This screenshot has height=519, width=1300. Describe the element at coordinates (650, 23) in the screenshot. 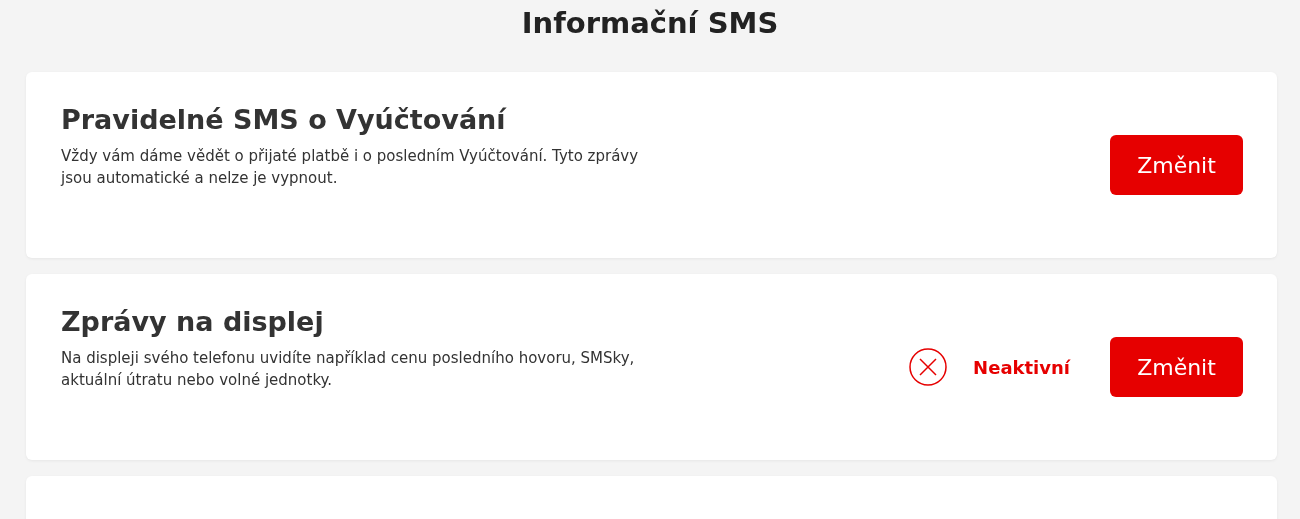

I see `page-title: Informační SMS` at that location.